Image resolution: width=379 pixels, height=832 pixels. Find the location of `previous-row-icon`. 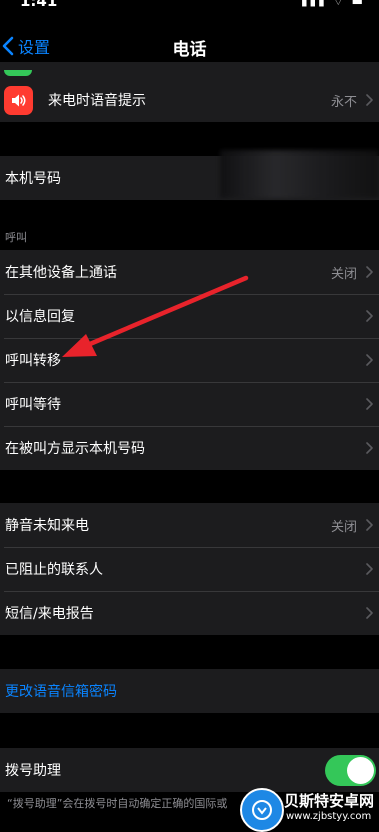

previous-row-icon is located at coordinates (18, 73).